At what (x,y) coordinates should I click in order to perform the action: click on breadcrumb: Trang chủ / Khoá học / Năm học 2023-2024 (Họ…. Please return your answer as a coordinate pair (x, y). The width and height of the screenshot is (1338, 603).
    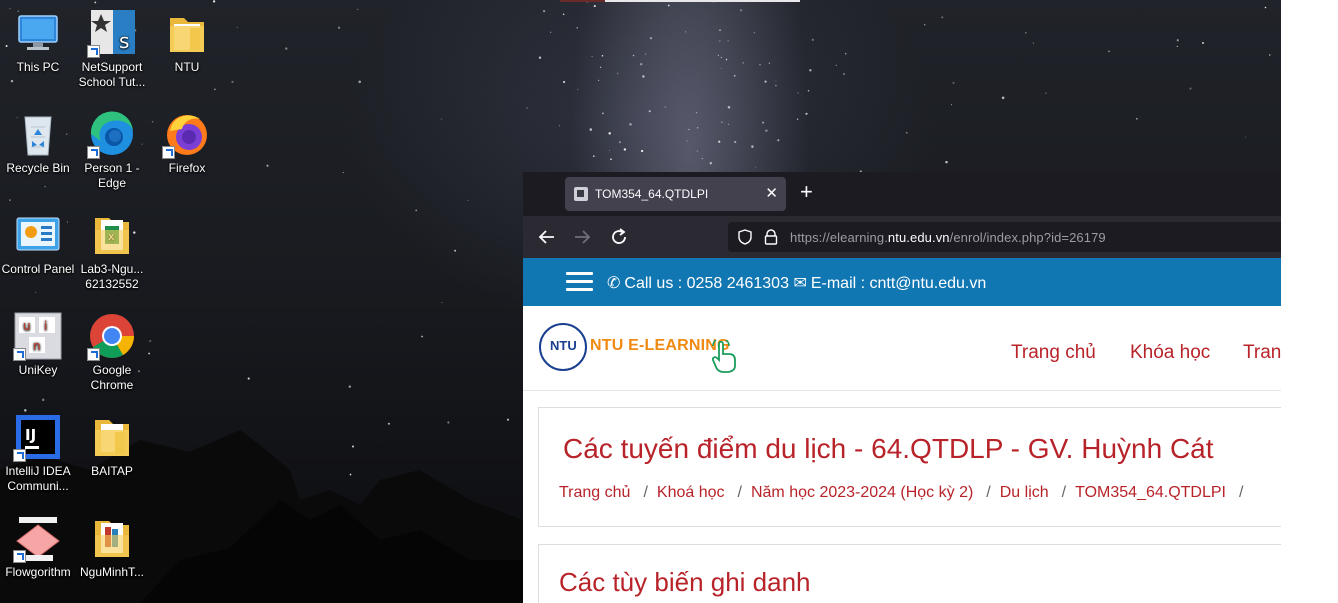
    Looking at the image, I should click on (905, 493).